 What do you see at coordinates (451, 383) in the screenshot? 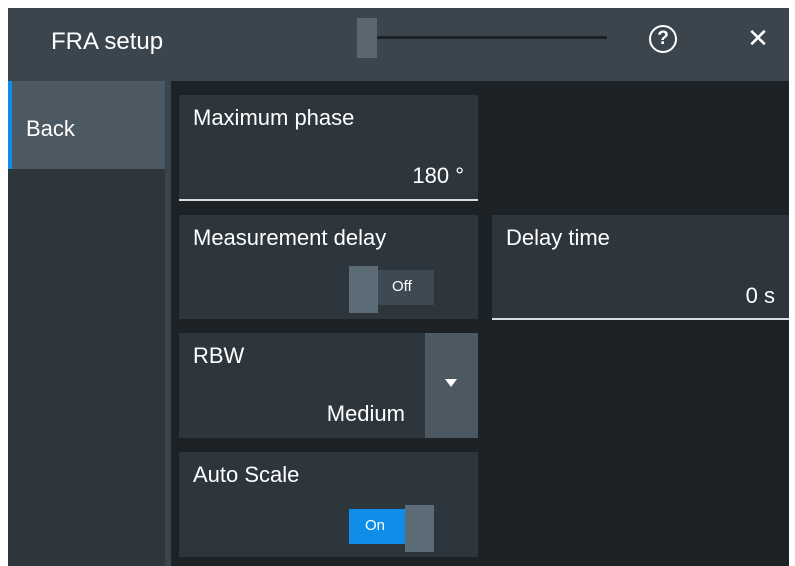
I see `chevron-down-icon` at bounding box center [451, 383].